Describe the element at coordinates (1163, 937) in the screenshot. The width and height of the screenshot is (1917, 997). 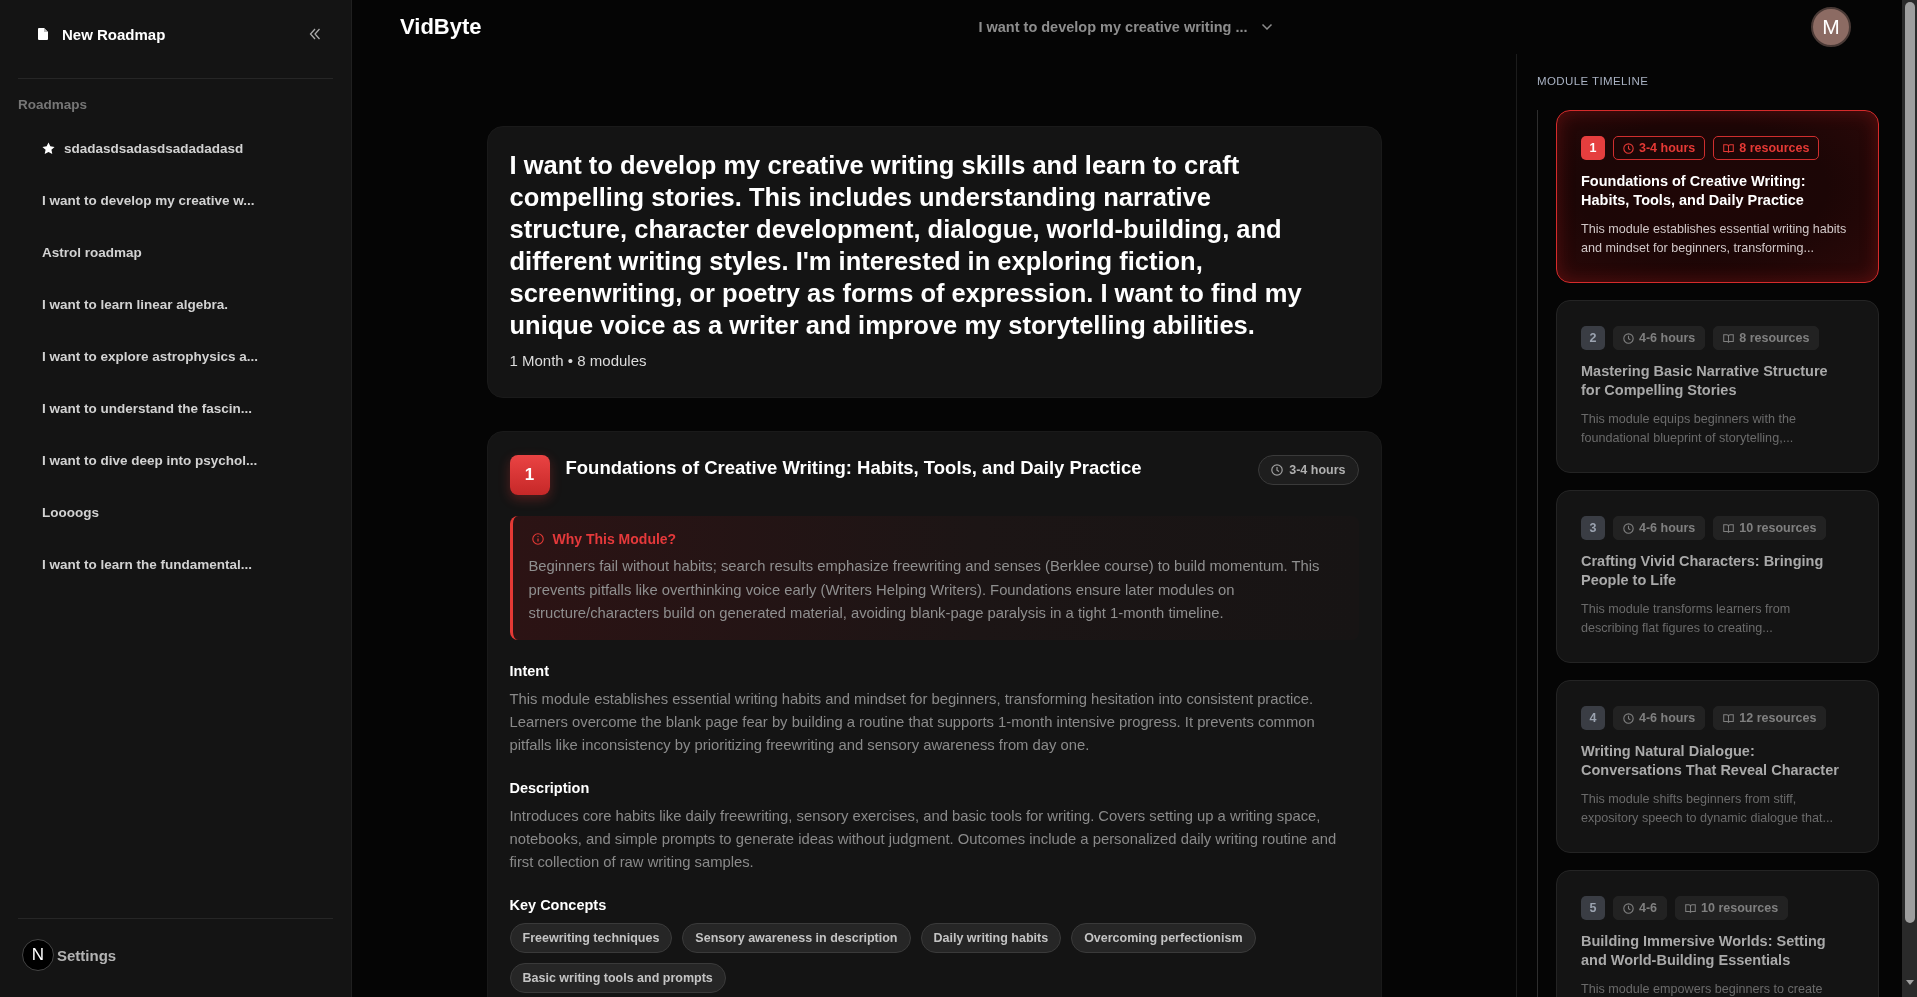
I see `concept-tag: Overcoming perfectionism` at that location.